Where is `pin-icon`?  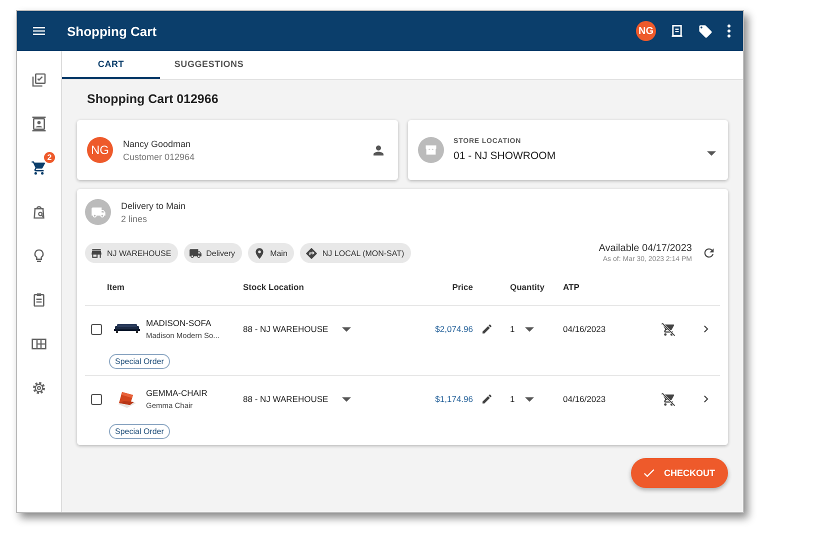 pin-icon is located at coordinates (259, 253).